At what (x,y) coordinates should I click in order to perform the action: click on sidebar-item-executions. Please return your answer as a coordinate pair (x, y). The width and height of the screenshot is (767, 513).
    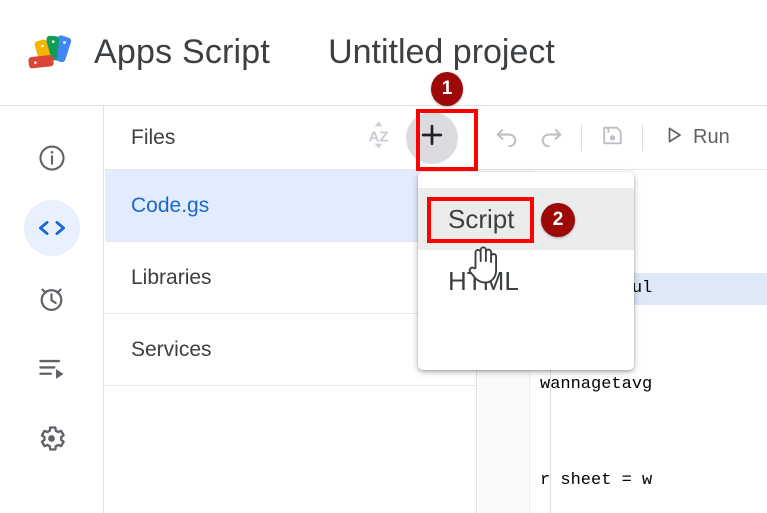
    Looking at the image, I should click on (52, 368).